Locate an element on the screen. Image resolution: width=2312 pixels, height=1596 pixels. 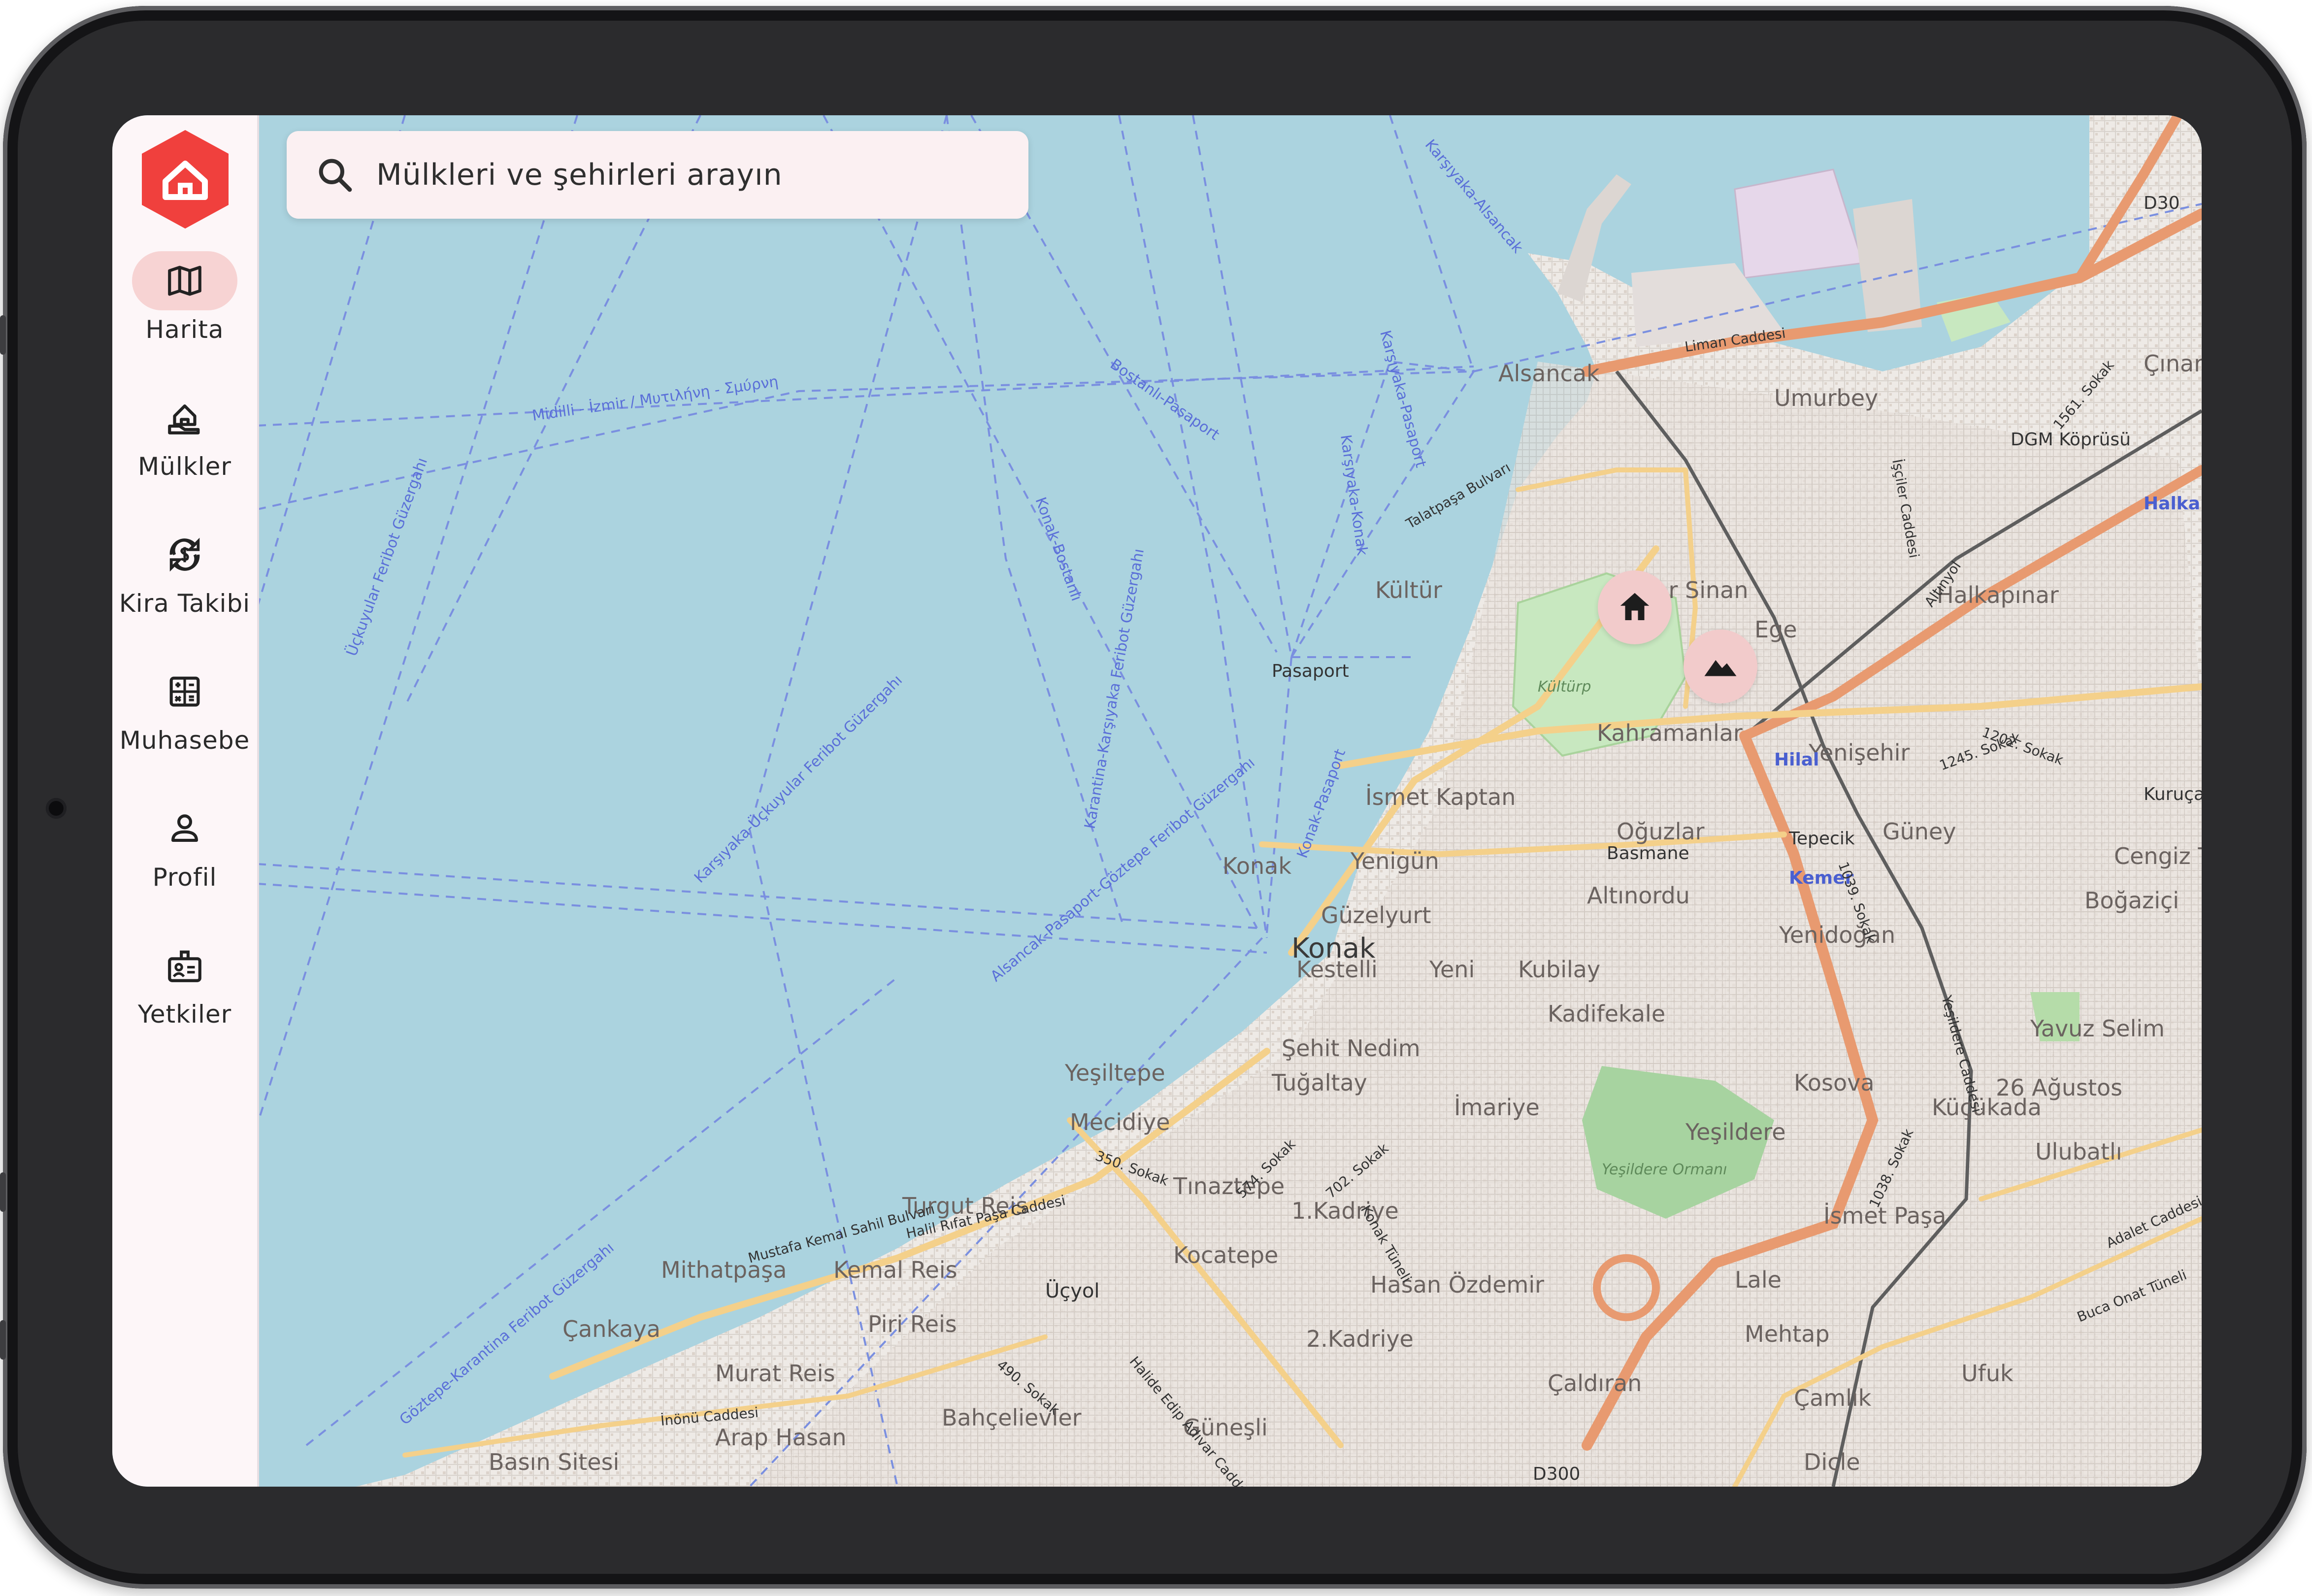
sidebar-item-yetkiler: Yetkiler is located at coordinates (185, 998).